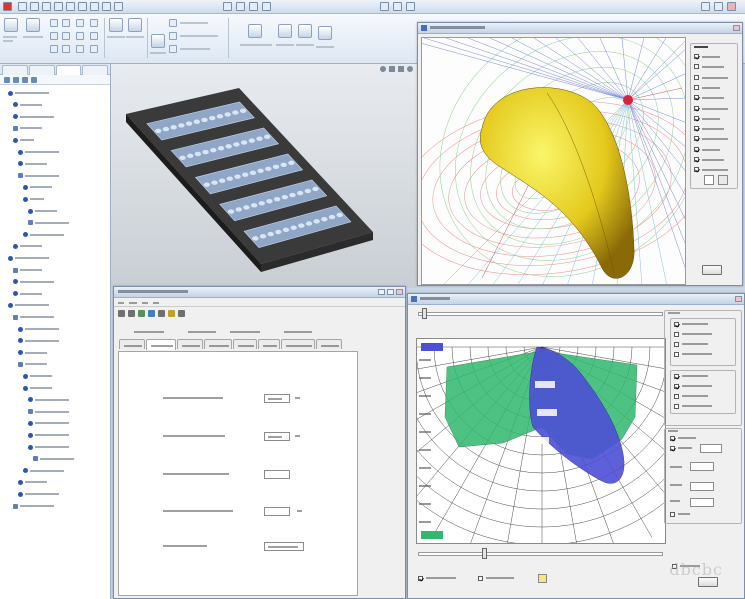 This screenshot has width=745, height=599. Describe the element at coordinates (384, 6) in the screenshot. I see `ribbon-minimize-icon` at that location.